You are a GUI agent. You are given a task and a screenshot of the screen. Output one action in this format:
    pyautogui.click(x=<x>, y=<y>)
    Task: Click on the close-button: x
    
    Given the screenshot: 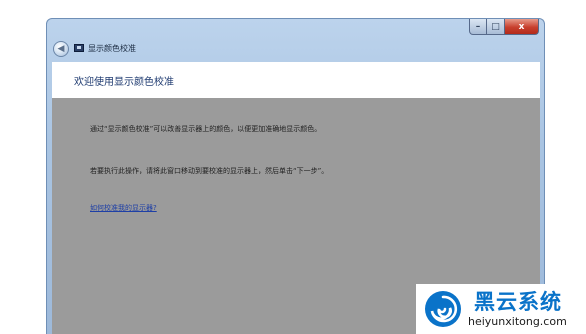 What is the action you would take?
    pyautogui.click(x=522, y=27)
    